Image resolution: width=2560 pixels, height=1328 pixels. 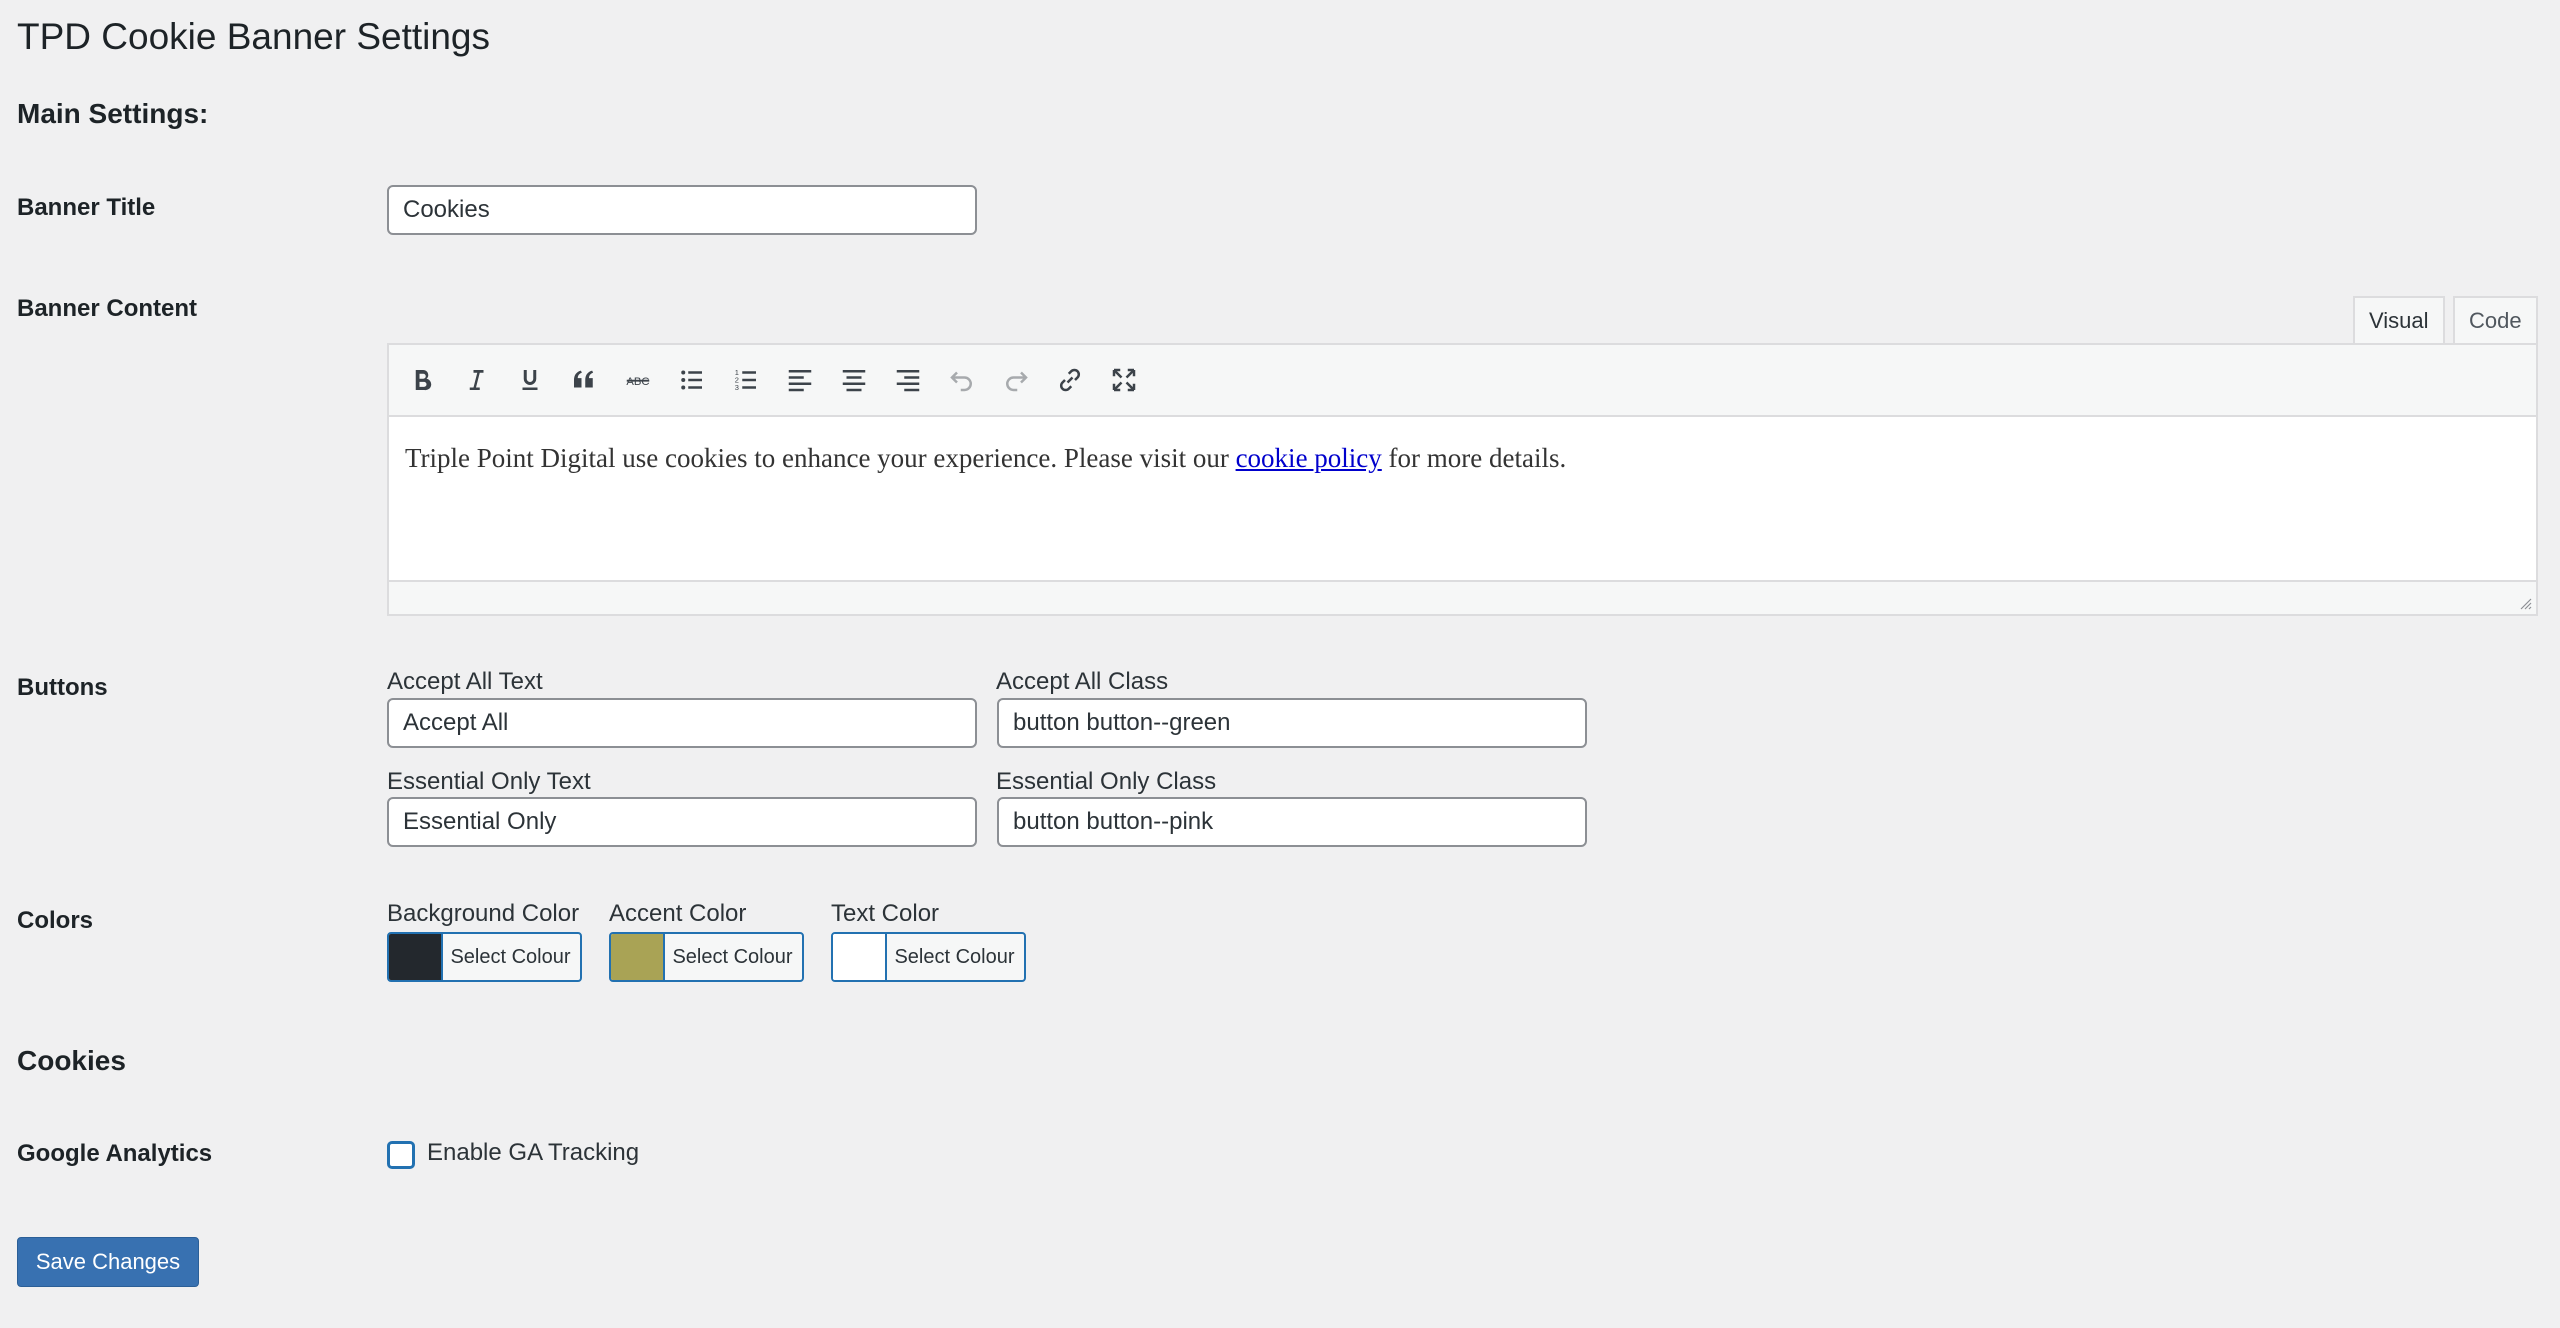 I want to click on accent-color-swatch, so click(x=638, y=957).